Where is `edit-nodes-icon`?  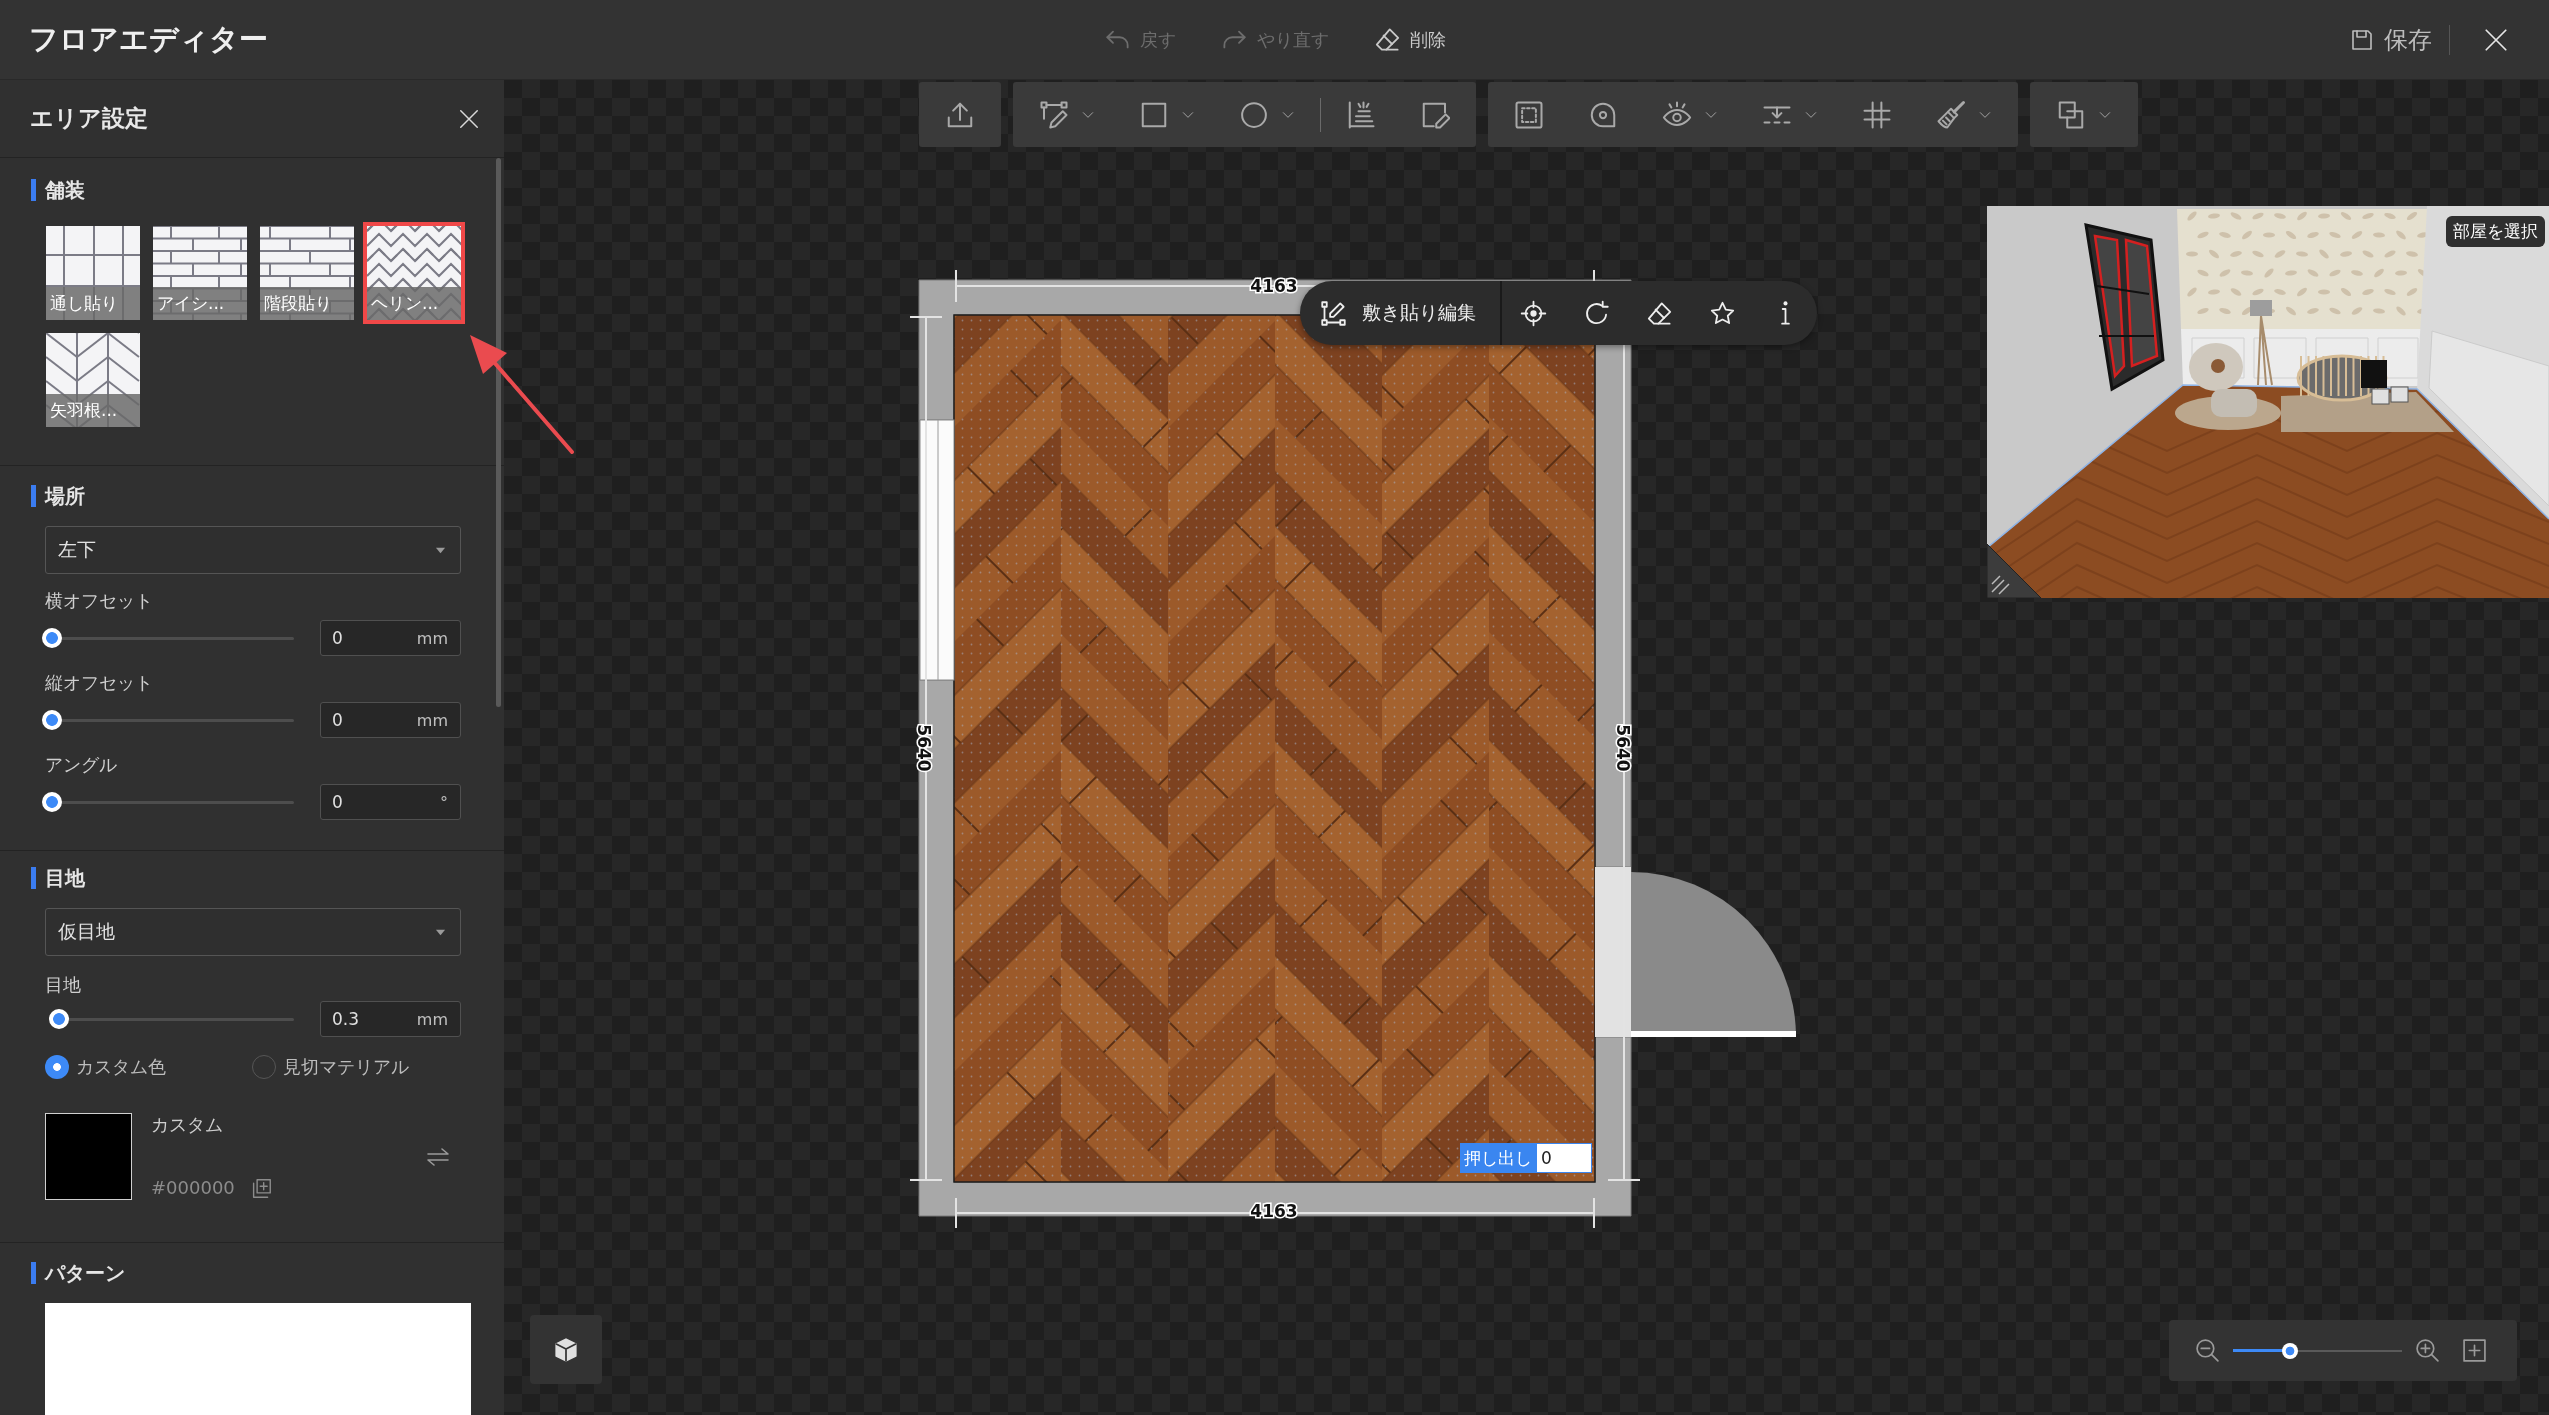
edit-nodes-icon is located at coordinates (1333, 313).